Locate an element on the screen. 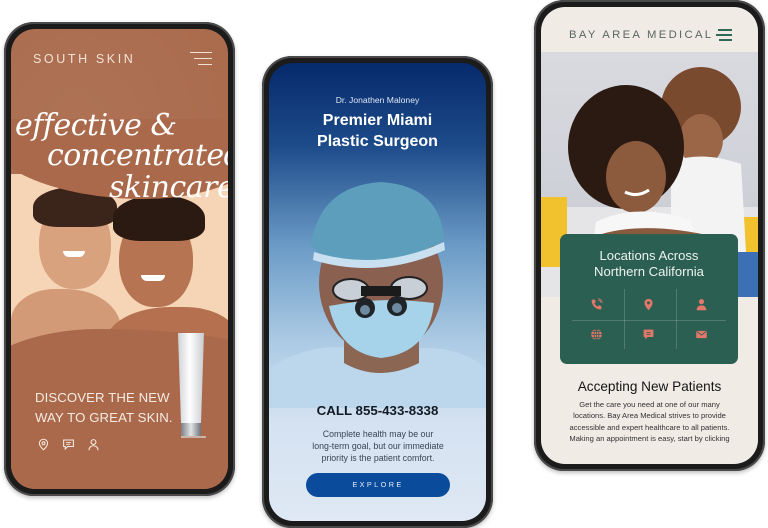 This screenshot has width=768, height=528. mail-icon is located at coordinates (701, 334).